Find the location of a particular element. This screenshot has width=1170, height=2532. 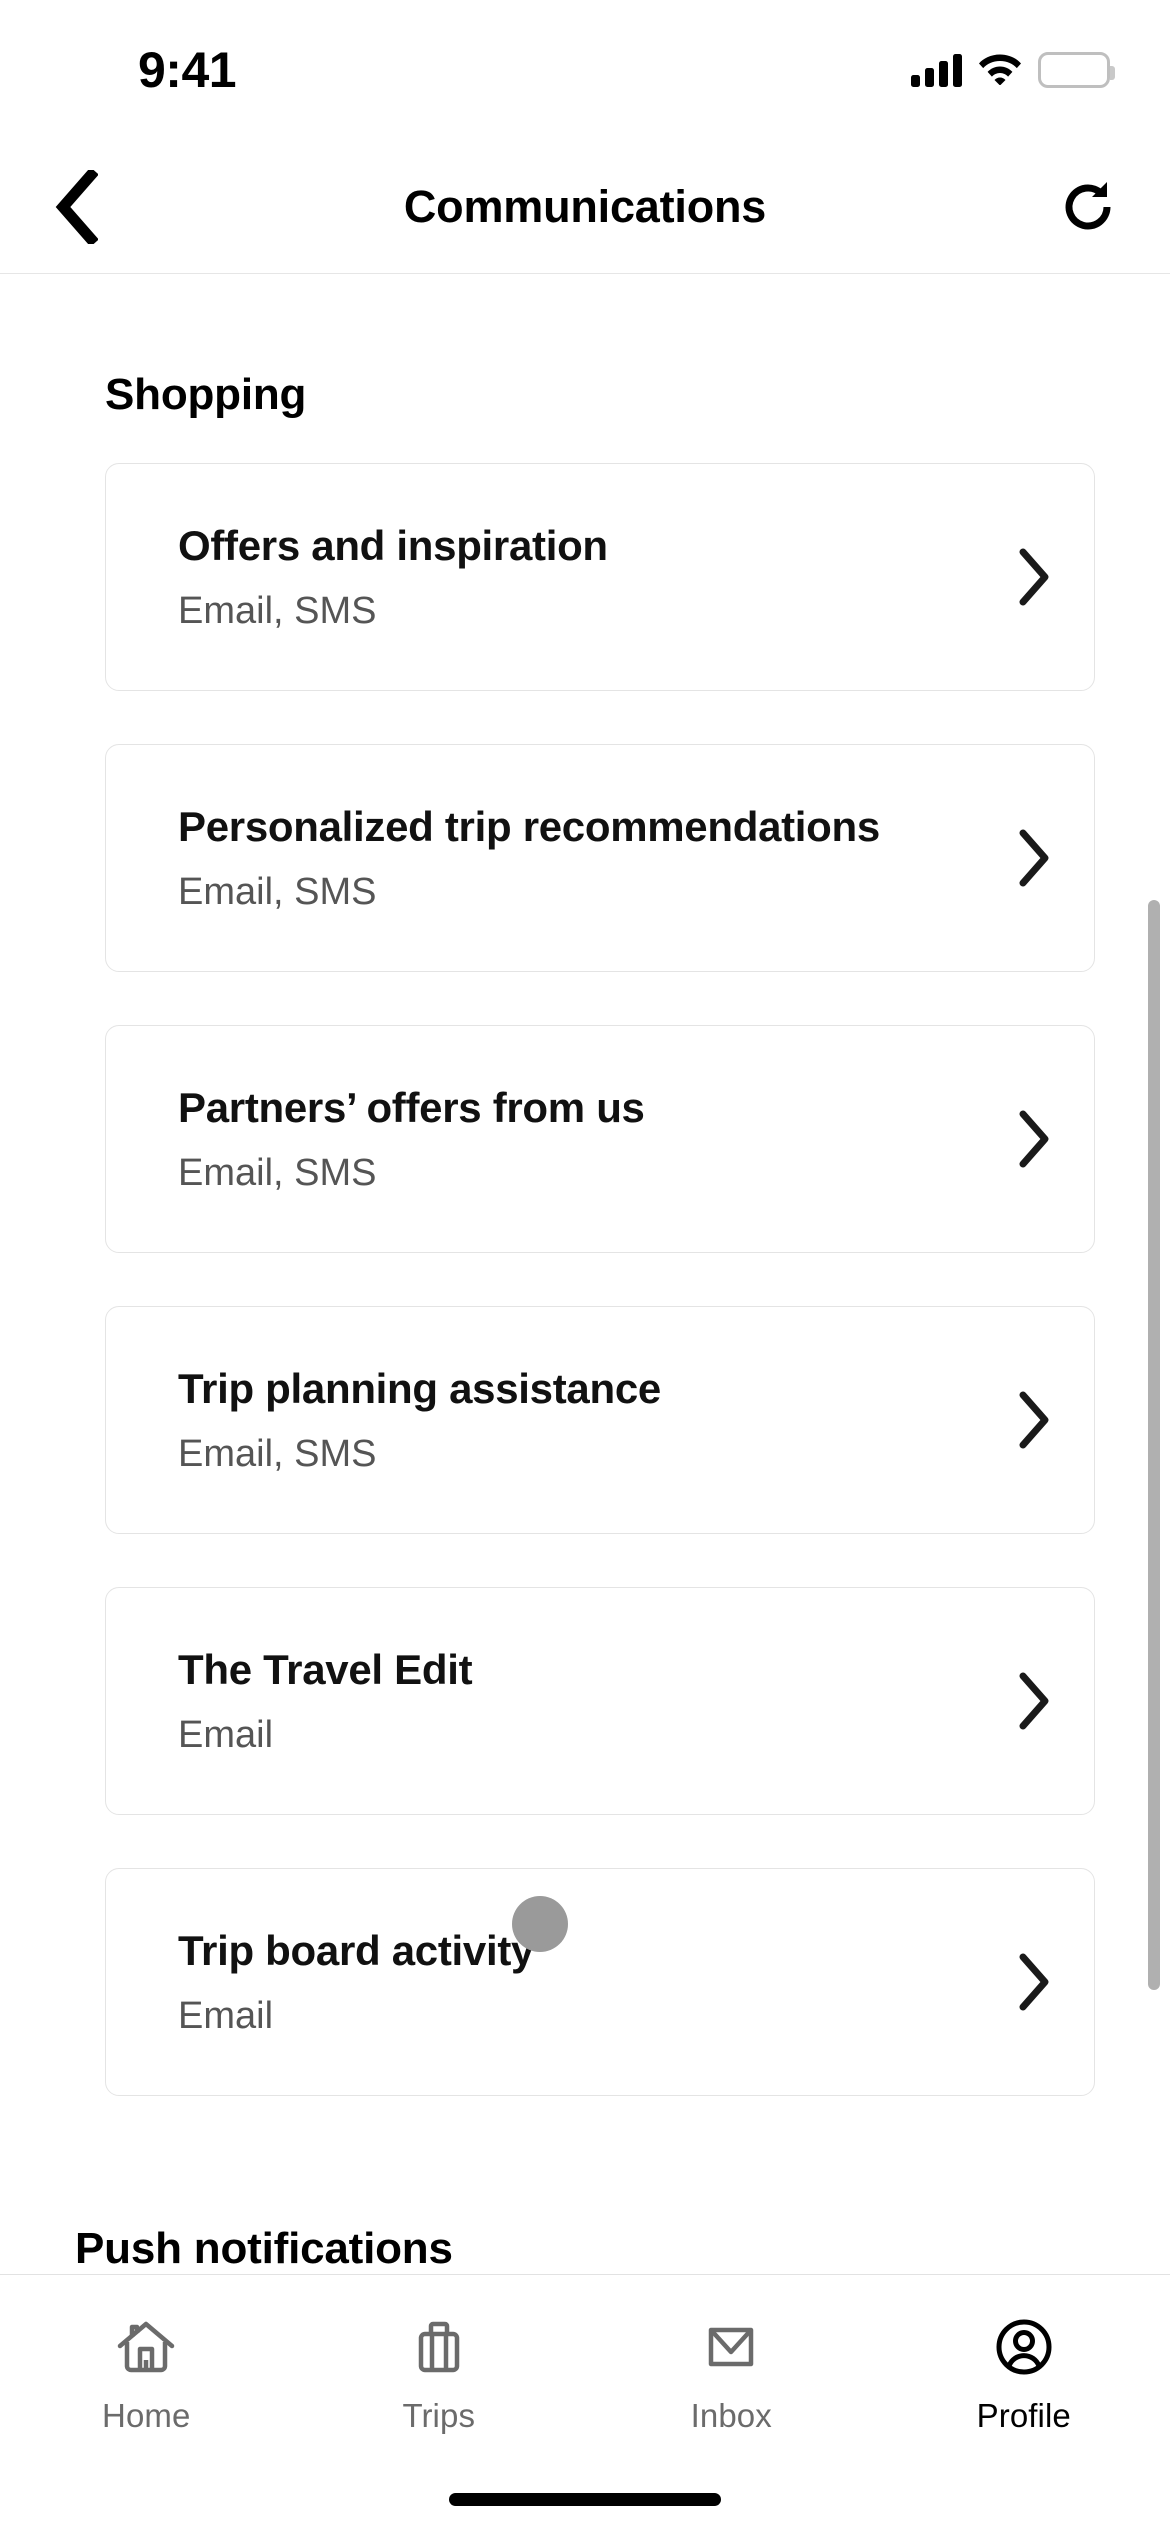

section-heading-push-notifications: Push notifications is located at coordinates (264, 2248).